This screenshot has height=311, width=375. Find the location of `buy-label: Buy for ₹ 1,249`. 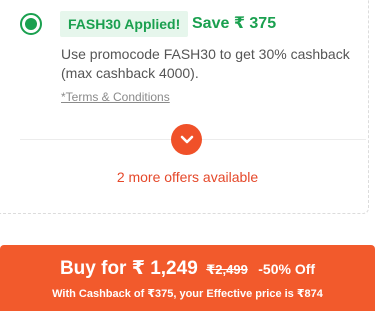

buy-label: Buy for ₹ 1,249 is located at coordinates (128, 268).